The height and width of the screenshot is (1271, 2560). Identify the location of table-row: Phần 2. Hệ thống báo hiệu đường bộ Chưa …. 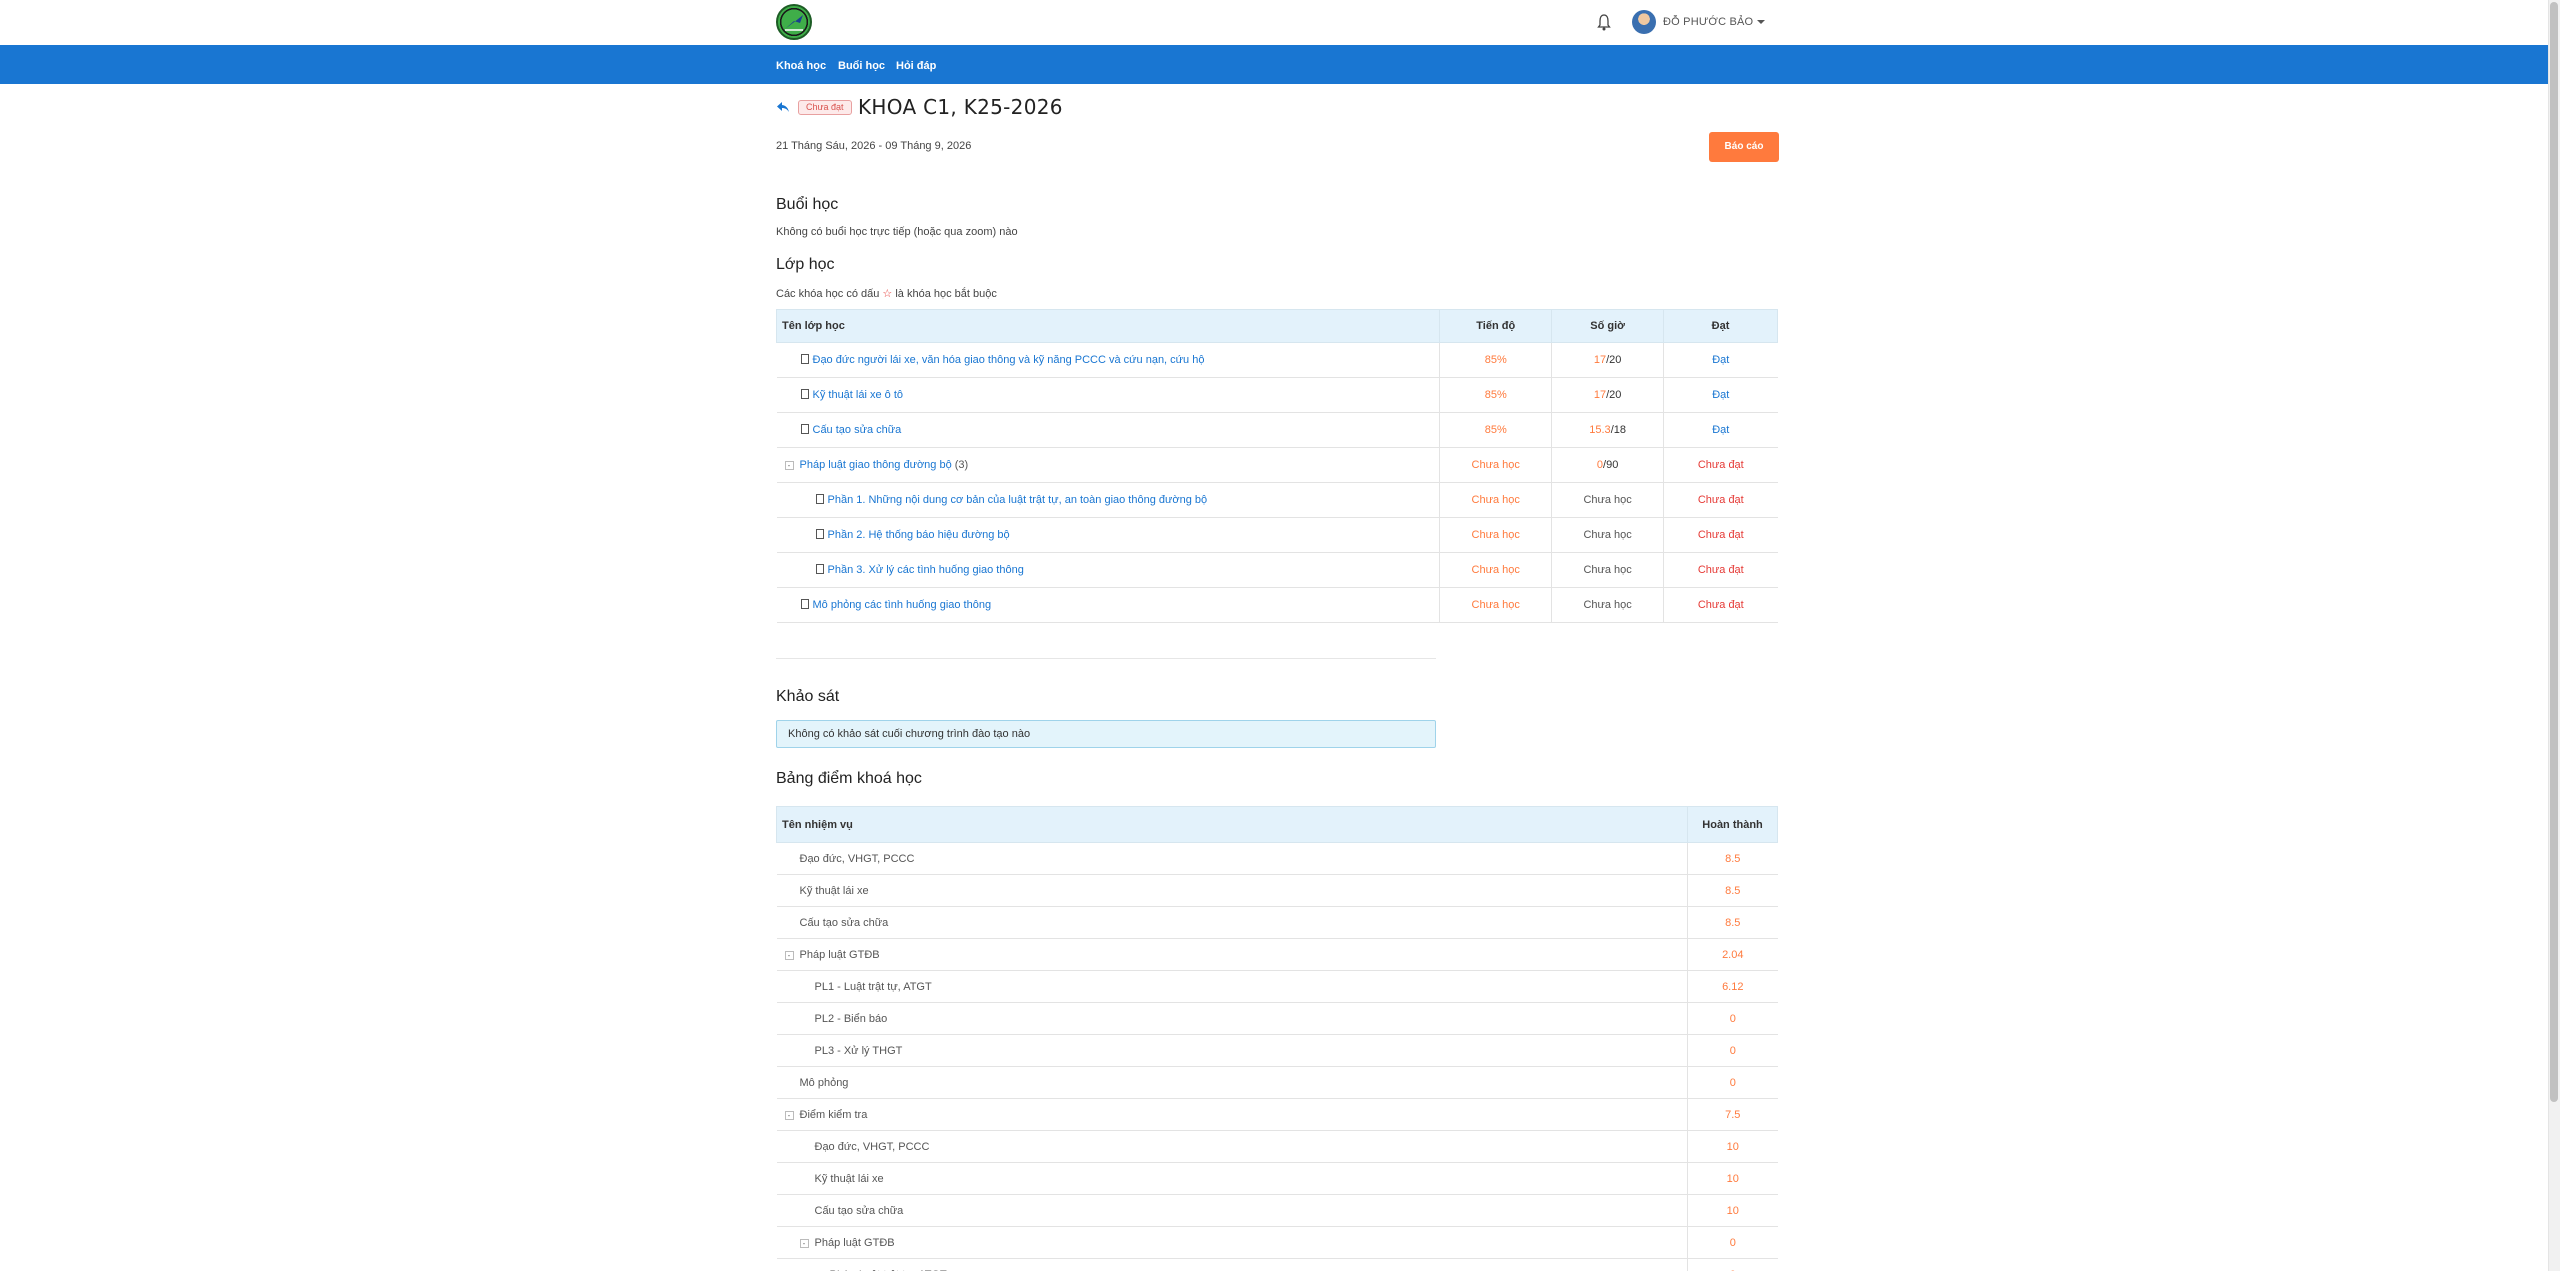
(1277, 535).